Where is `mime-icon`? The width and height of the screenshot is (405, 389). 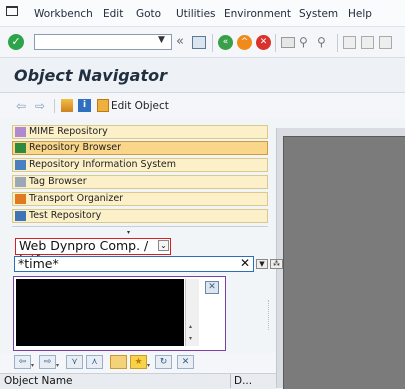
mime-icon is located at coordinates (20, 132).